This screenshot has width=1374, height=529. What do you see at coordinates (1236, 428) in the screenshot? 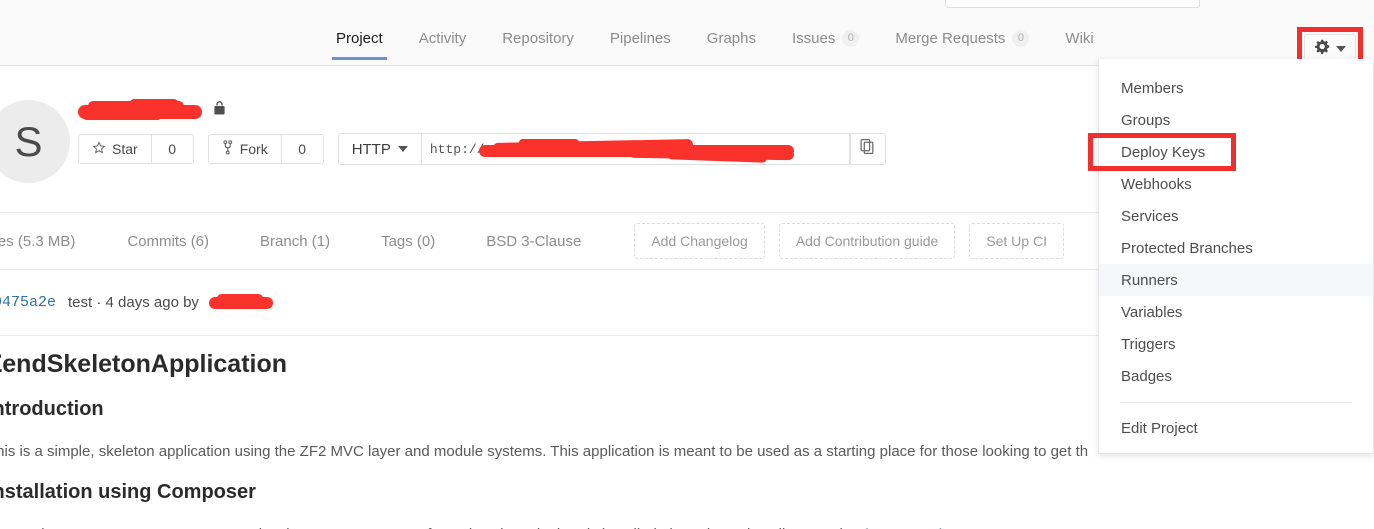
I see `menu-item-edit-project: Edit Project` at bounding box center [1236, 428].